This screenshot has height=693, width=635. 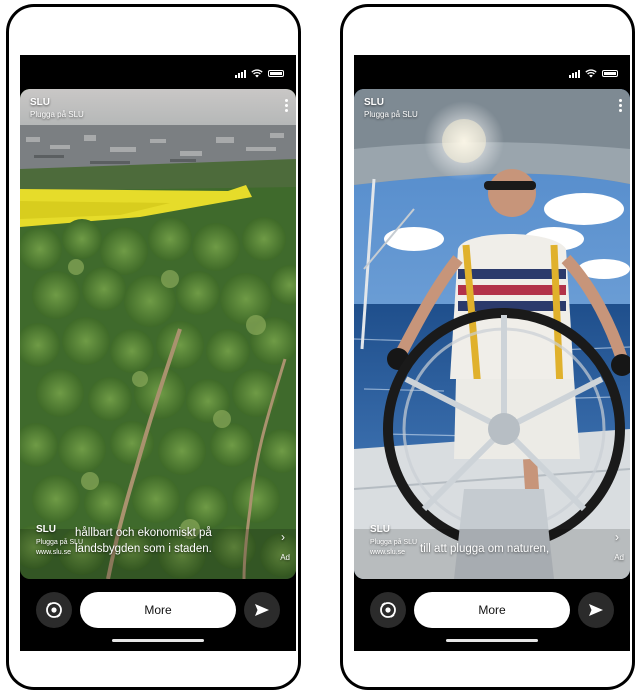 I want to click on caption-line: till att plugga om naturen,, so click(x=485, y=549).